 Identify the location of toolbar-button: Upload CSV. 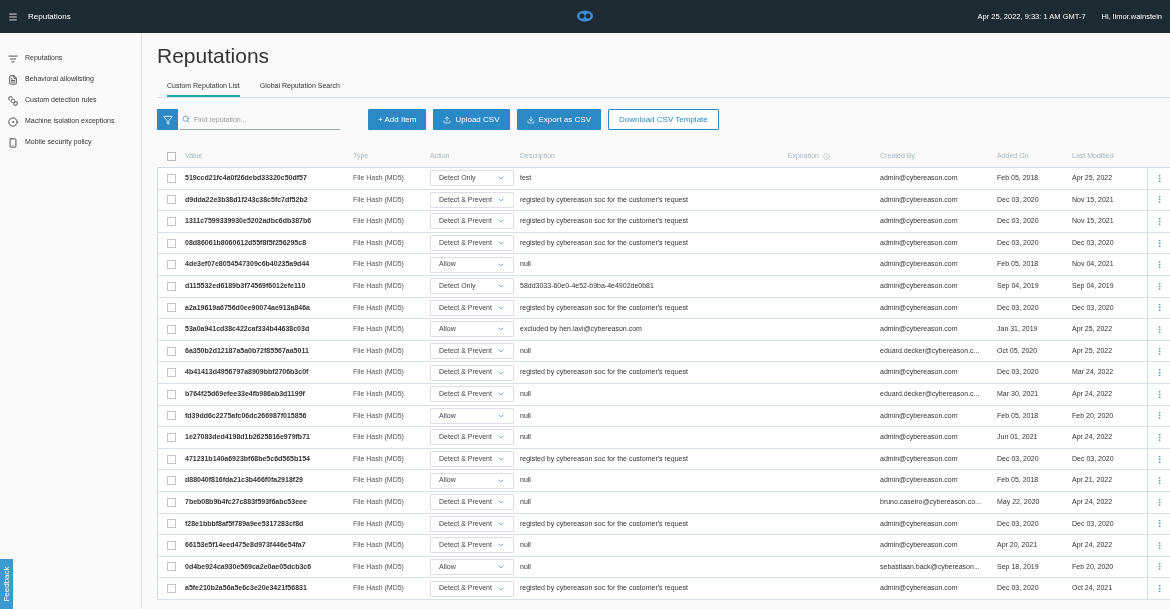
(471, 119).